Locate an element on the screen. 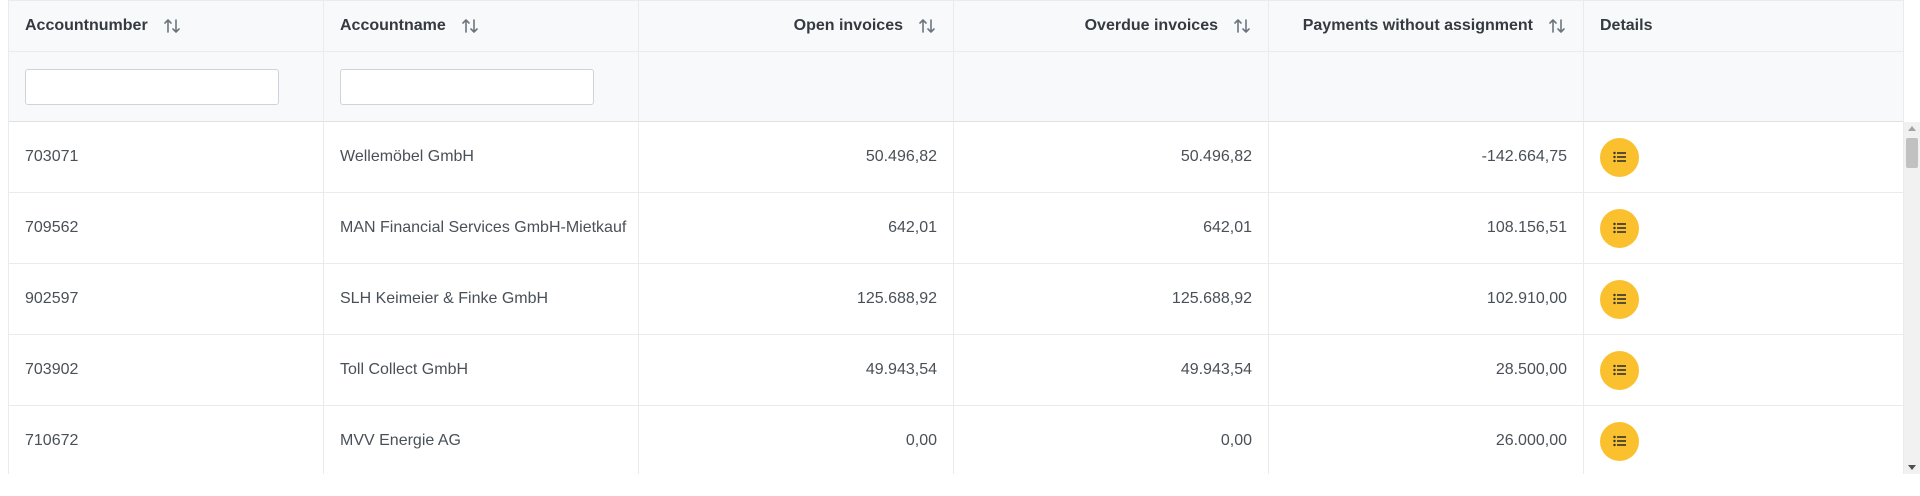  header-label: Details is located at coordinates (1626, 25).